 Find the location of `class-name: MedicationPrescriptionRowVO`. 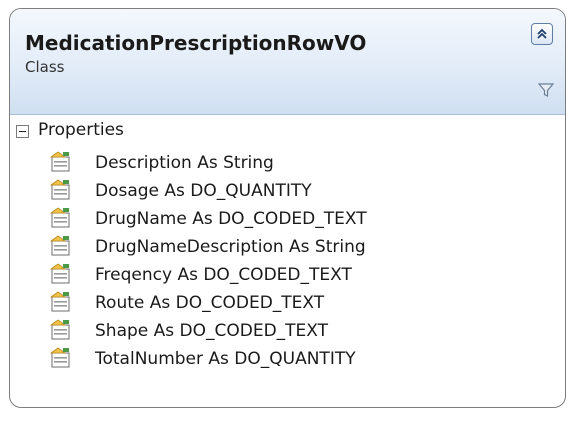

class-name: MedicationPrescriptionRowVO is located at coordinates (196, 43).